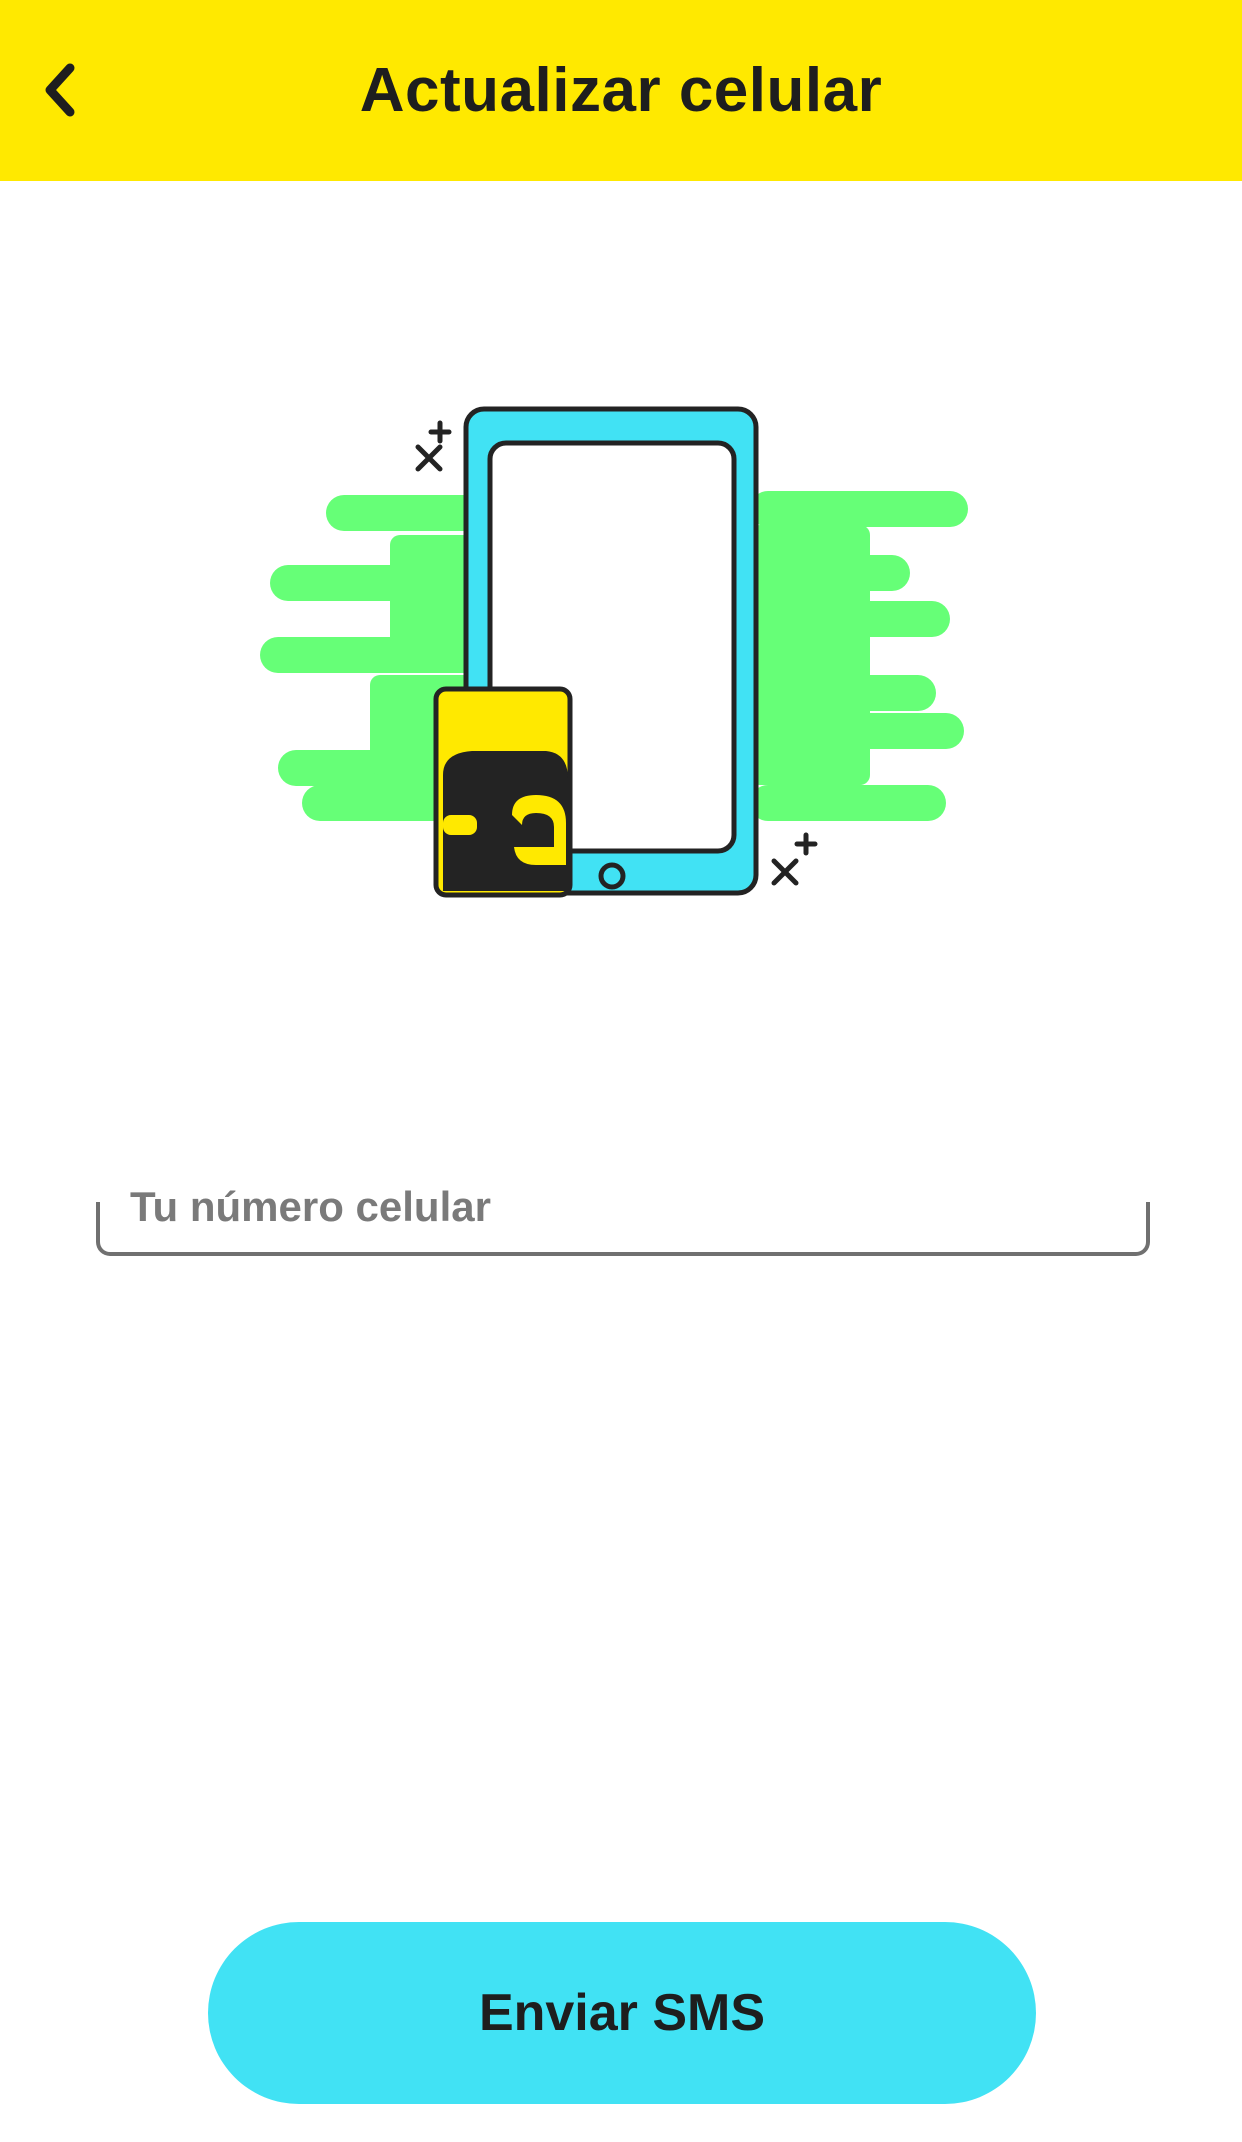 This screenshot has height=2142, width=1242. Describe the element at coordinates (503, 792) in the screenshot. I see `sim-card` at that location.